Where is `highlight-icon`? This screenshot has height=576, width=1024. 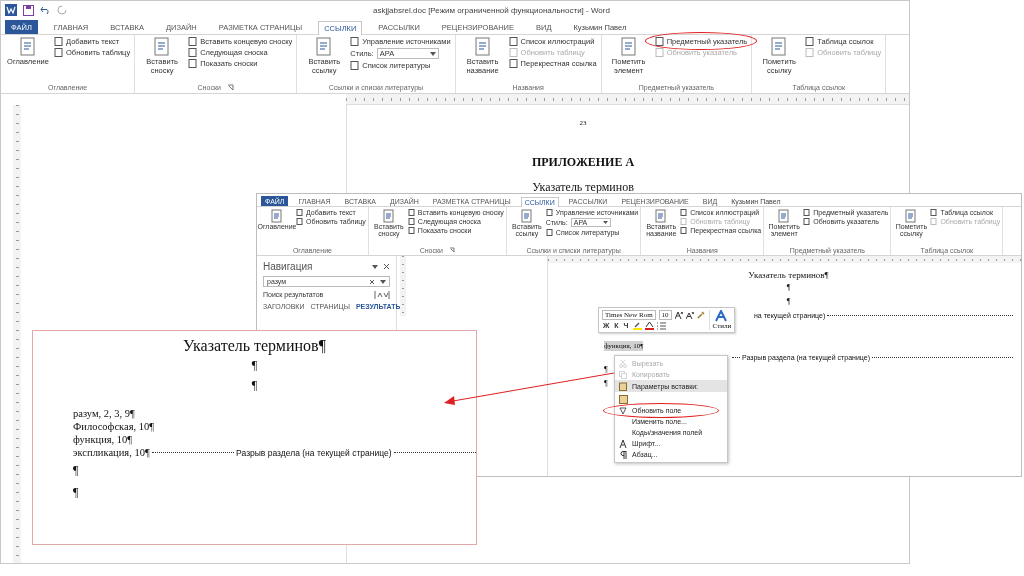 highlight-icon is located at coordinates (637, 325).